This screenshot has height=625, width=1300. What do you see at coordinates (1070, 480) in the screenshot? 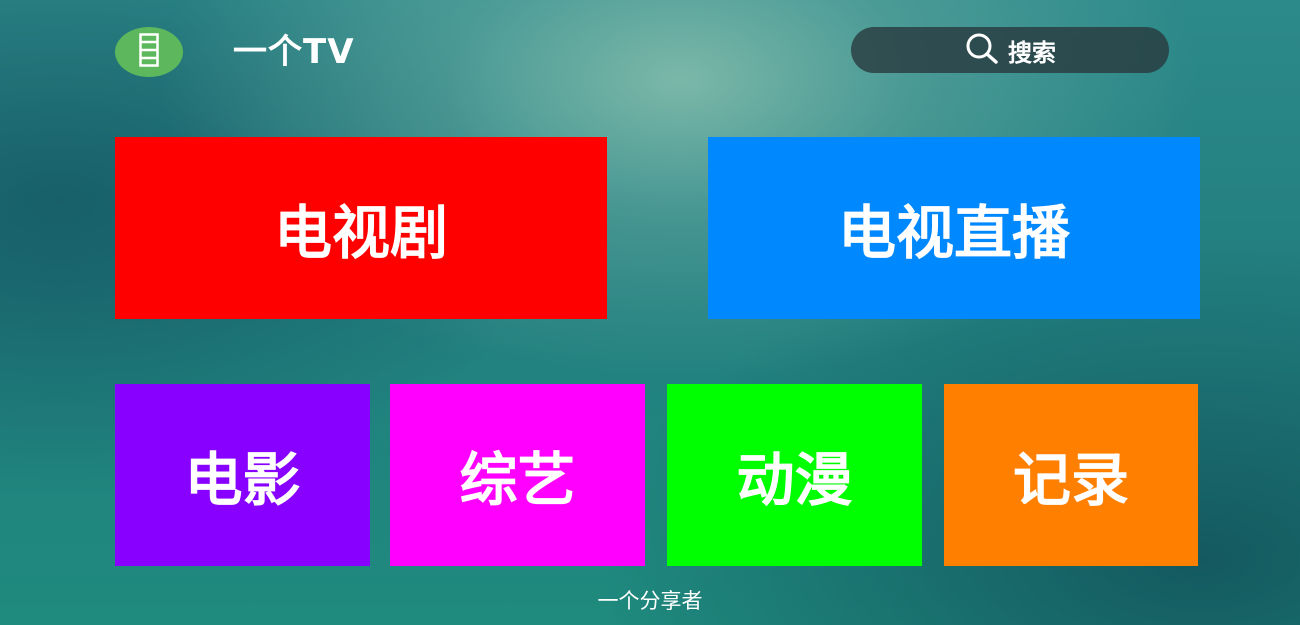
I see `tile-label: 记录` at bounding box center [1070, 480].